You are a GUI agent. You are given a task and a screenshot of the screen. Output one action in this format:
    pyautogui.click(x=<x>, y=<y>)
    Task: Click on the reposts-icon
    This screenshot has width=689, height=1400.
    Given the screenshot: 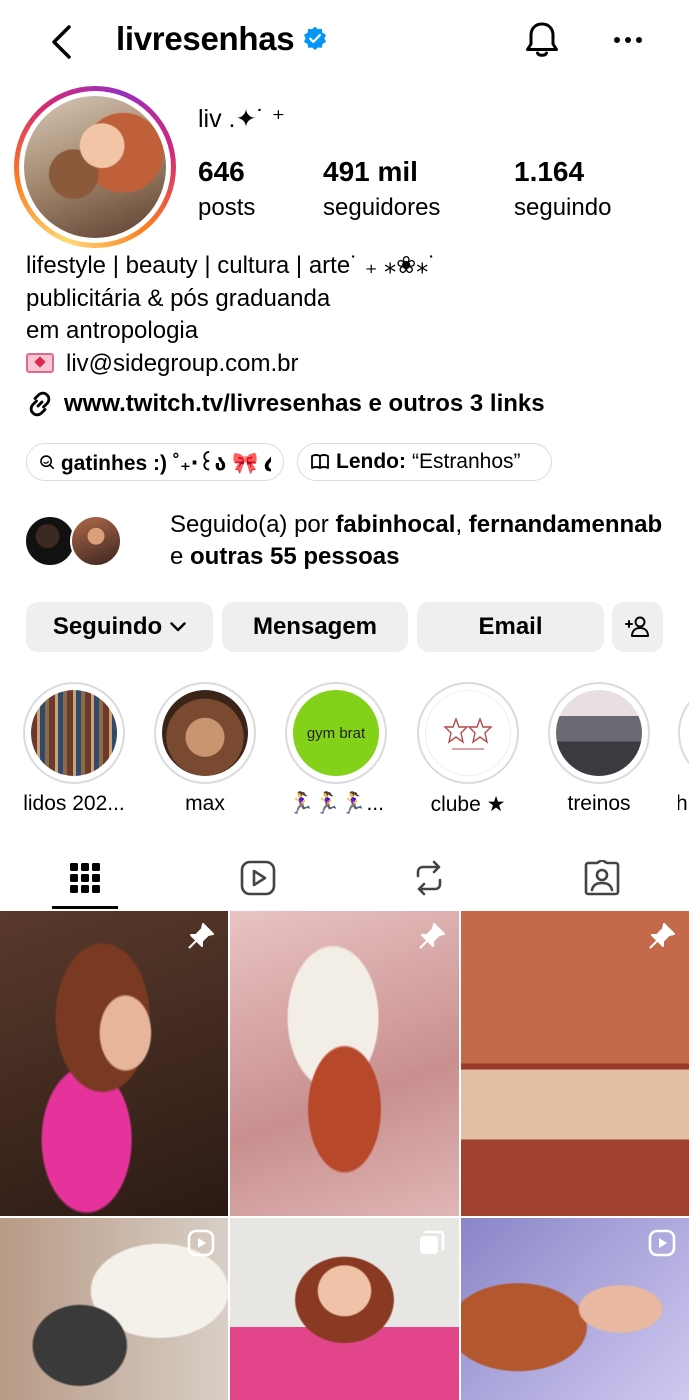 What is the action you would take?
    pyautogui.click(x=429, y=878)
    